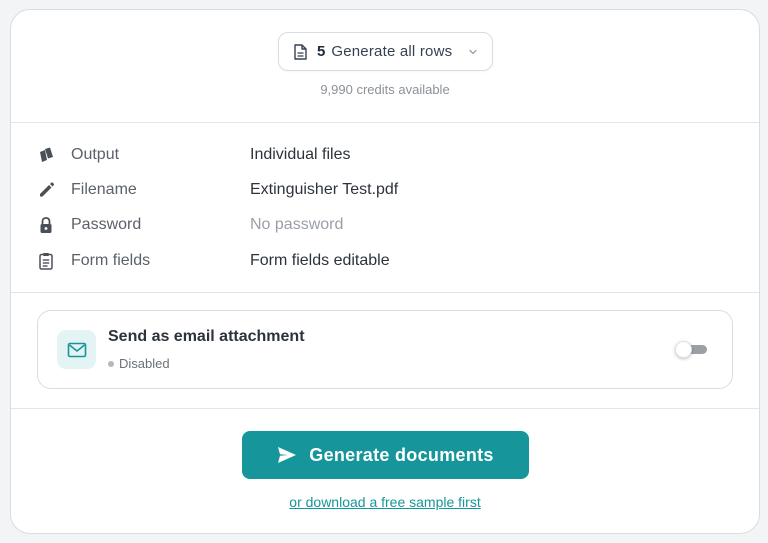 The width and height of the screenshot is (768, 543). I want to click on setting-row-filename: Filename Extinguisher Test.pdf, so click(388, 190).